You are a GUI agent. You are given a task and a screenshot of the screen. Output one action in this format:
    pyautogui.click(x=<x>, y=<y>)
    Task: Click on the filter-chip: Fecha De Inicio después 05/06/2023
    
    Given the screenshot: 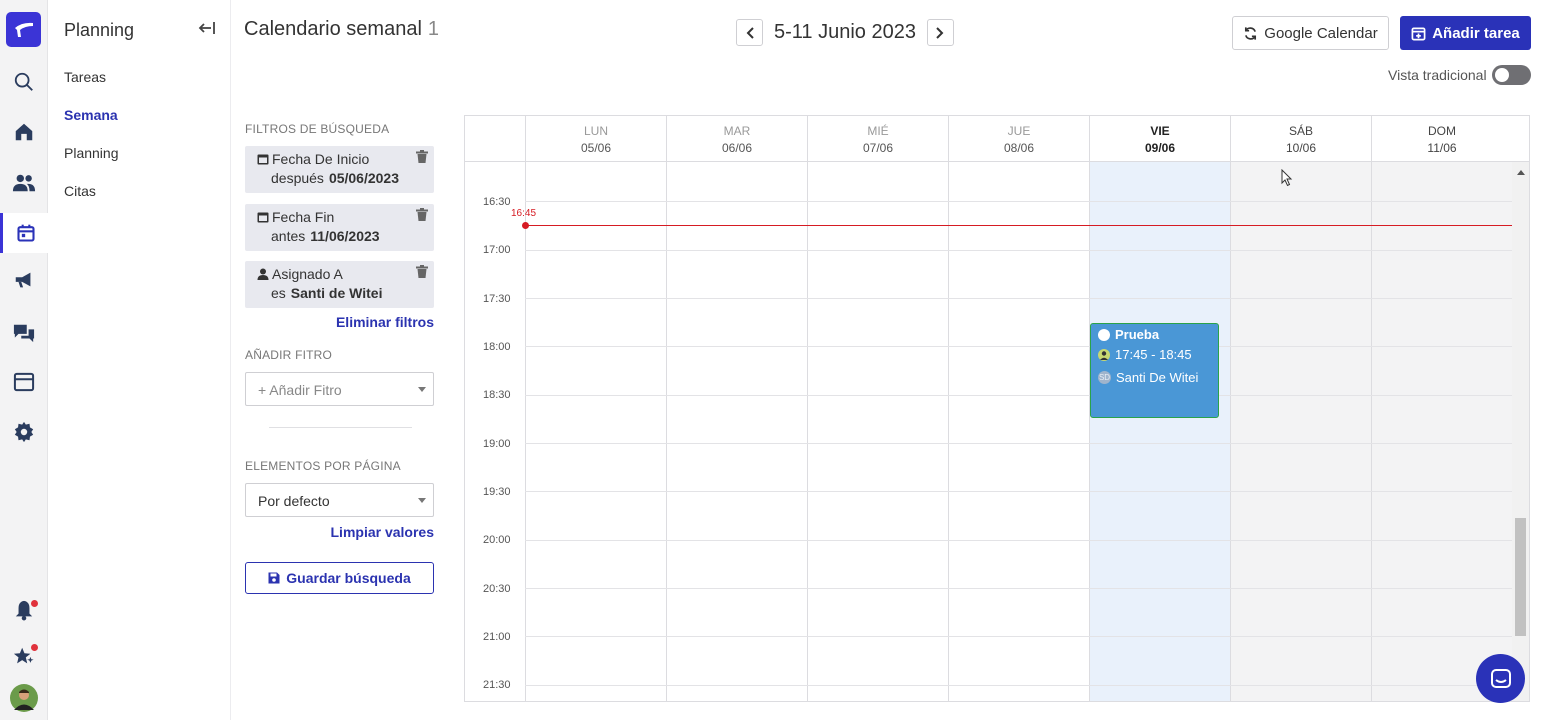 What is the action you would take?
    pyautogui.click(x=339, y=169)
    